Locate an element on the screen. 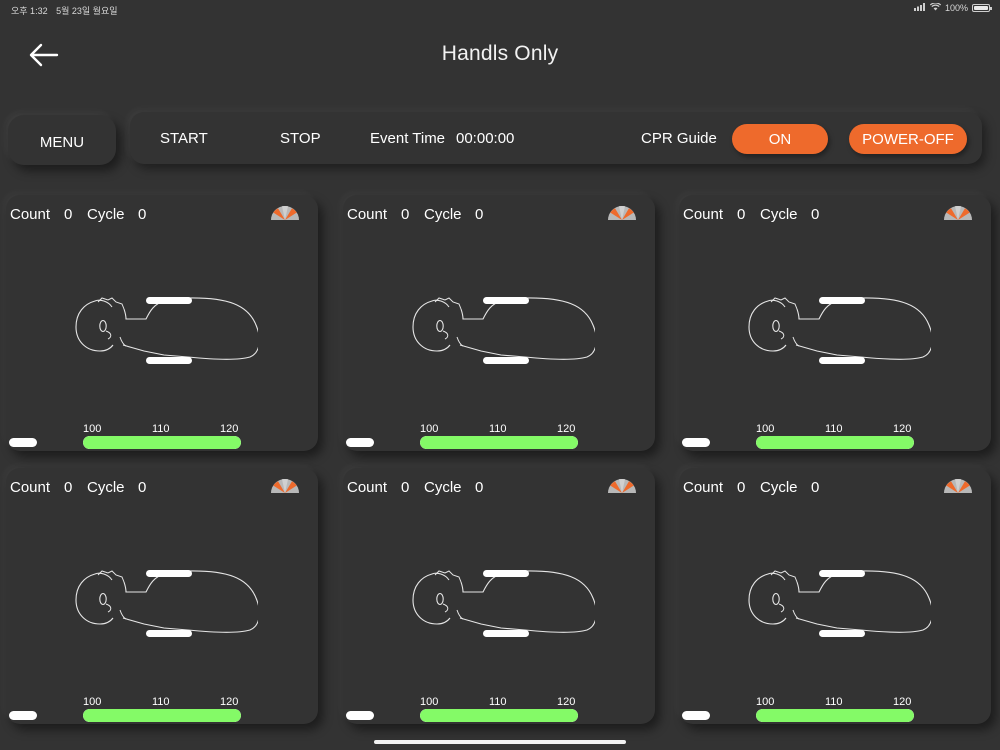 This screenshot has height=750, width=1000. status-right: 100% is located at coordinates (952, 7).